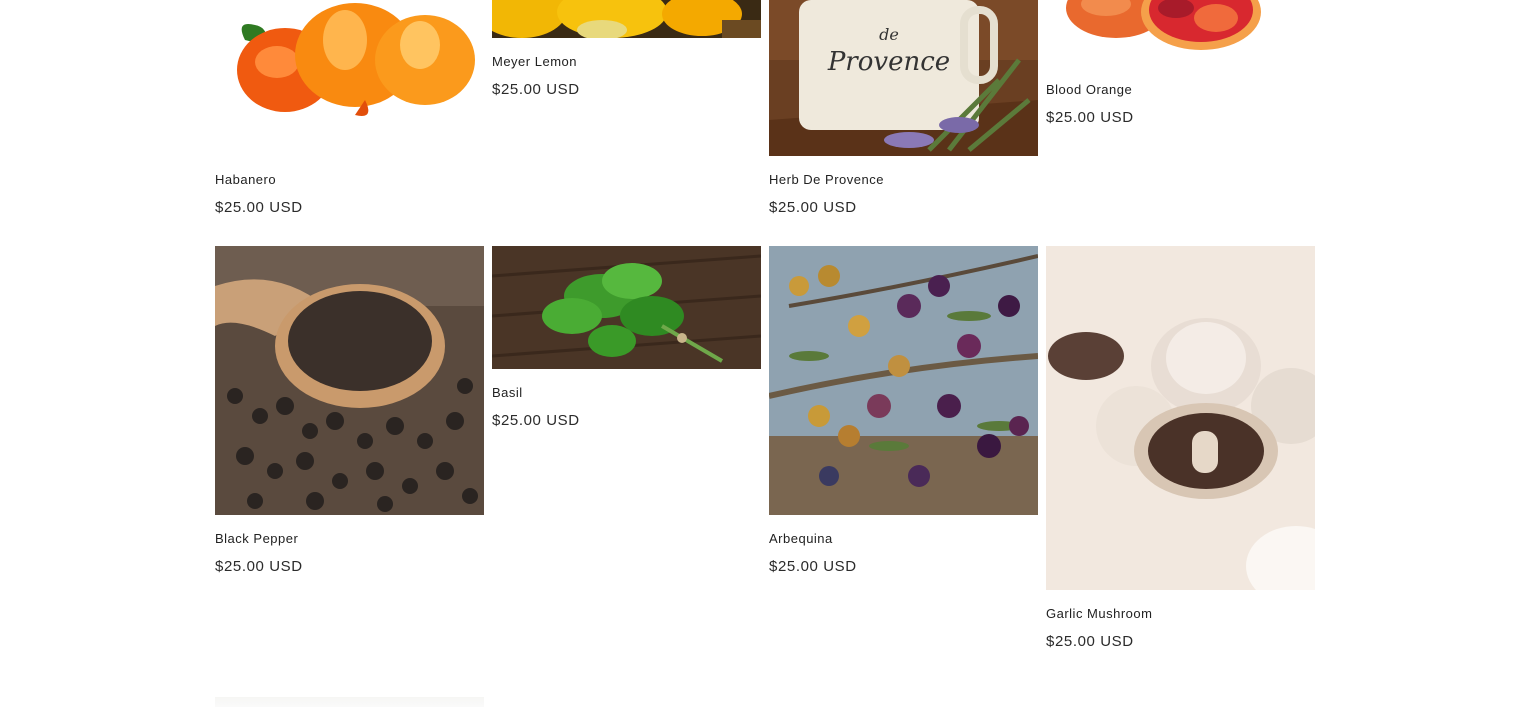  I want to click on product-title: Herb De Provence, so click(826, 179).